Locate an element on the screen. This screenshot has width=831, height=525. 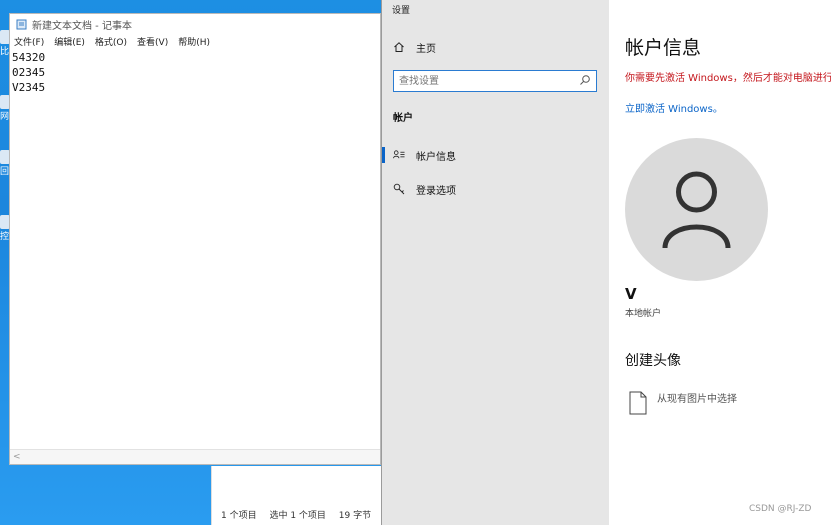
search-icon is located at coordinates (585, 81).